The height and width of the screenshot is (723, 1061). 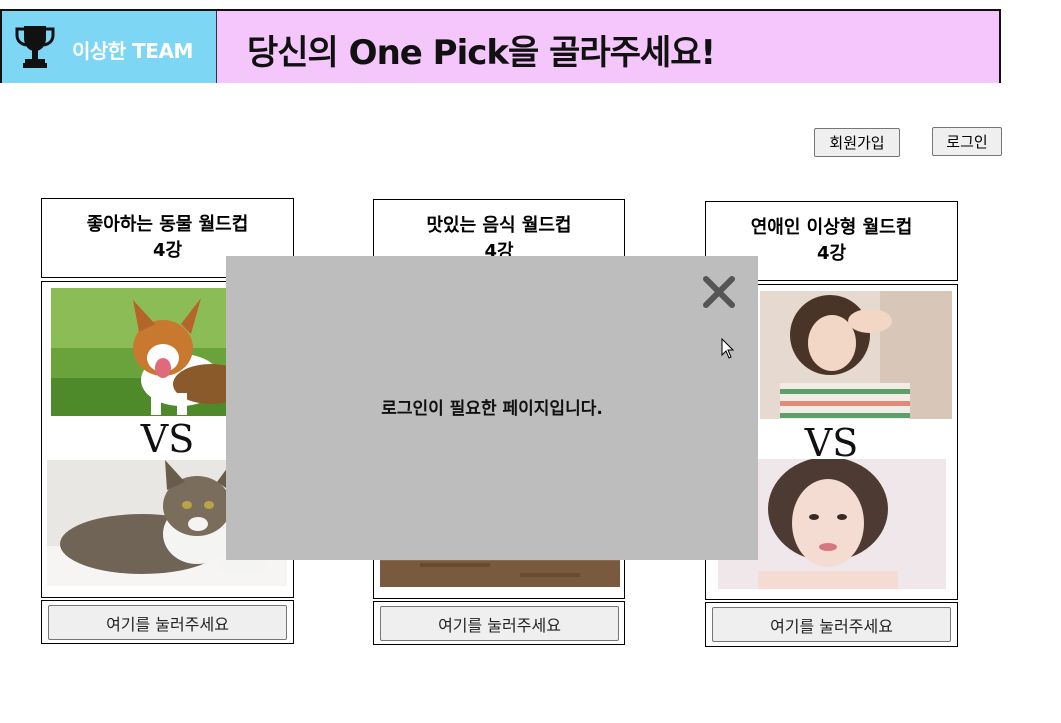 I want to click on card-start-button-food: 여기를 눌러주세요, so click(x=499, y=623).